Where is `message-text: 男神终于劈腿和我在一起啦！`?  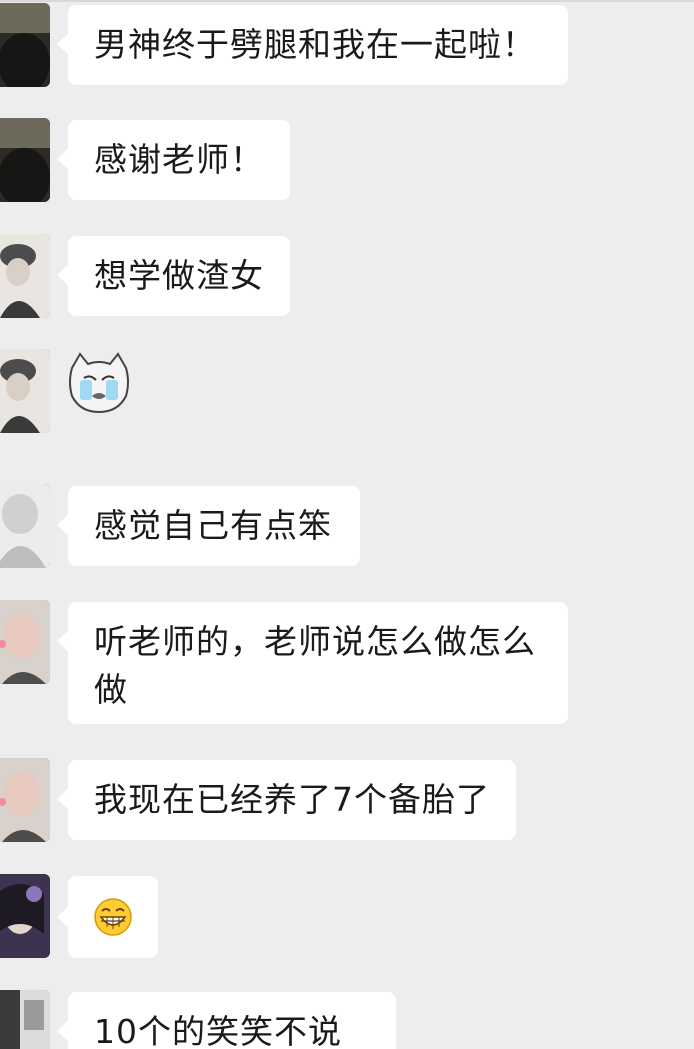
message-text: 男神终于劈腿和我在一起啦！ is located at coordinates (315, 44).